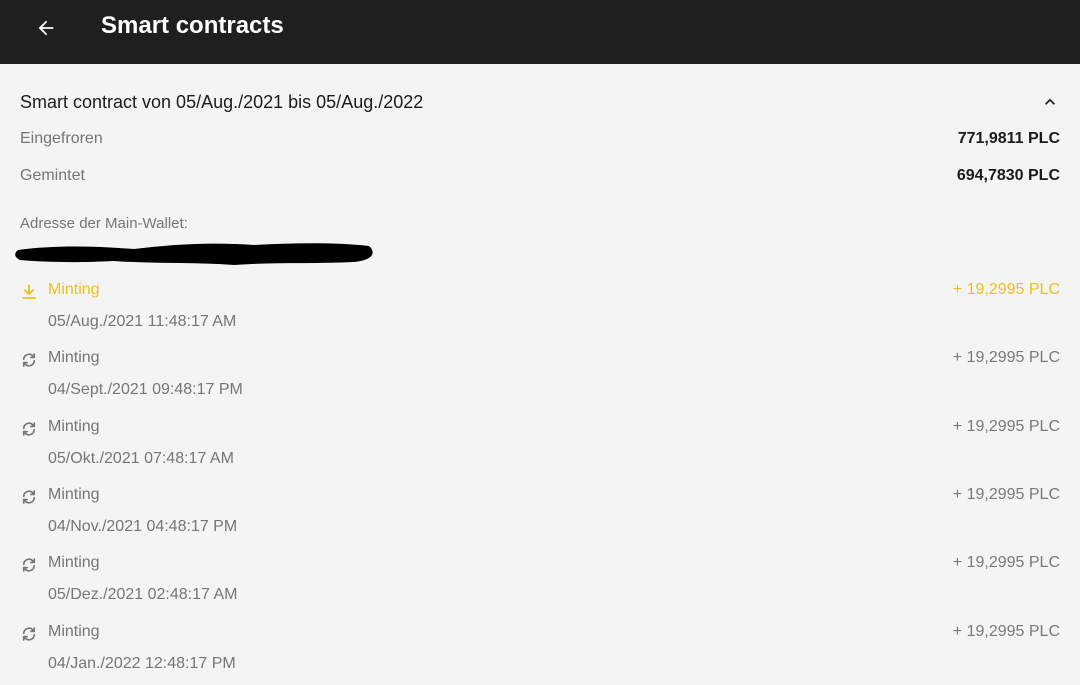 This screenshot has width=1080, height=685. What do you see at coordinates (143, 594) in the screenshot?
I see `transaction-date: 05/Dez./2021 02:48:17 AM` at bounding box center [143, 594].